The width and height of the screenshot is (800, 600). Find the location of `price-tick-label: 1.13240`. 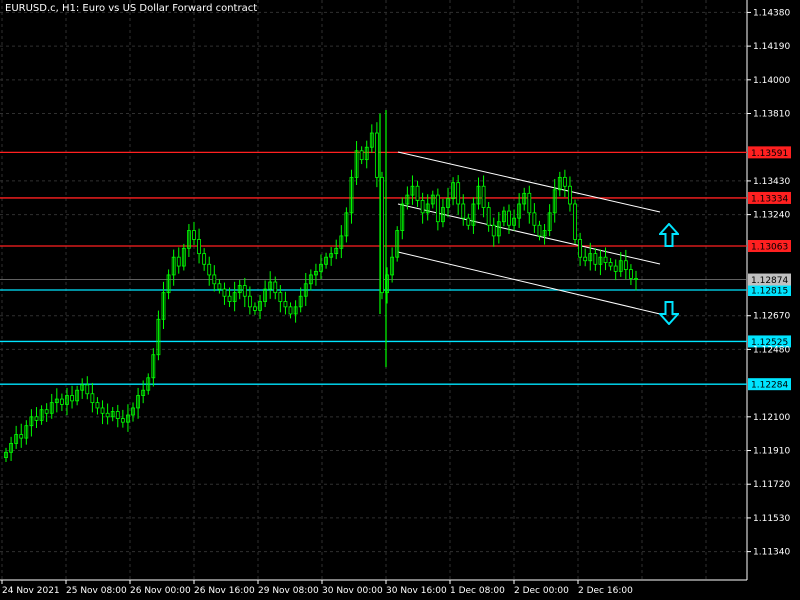

price-tick-label: 1.13240 is located at coordinates (771, 216).